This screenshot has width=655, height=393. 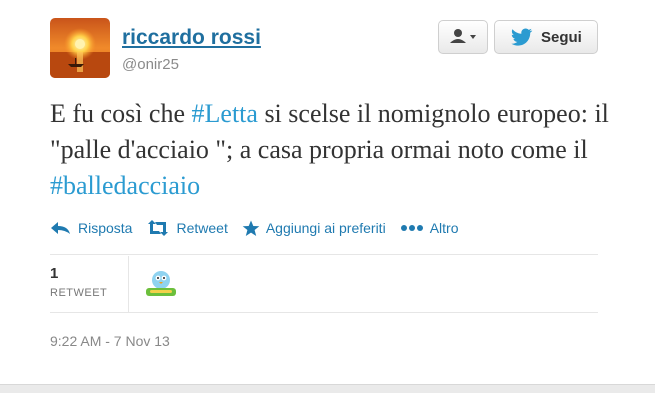 I want to click on tweet-timestamp: 9:22 AM - 7 Nov 13, so click(x=110, y=341).